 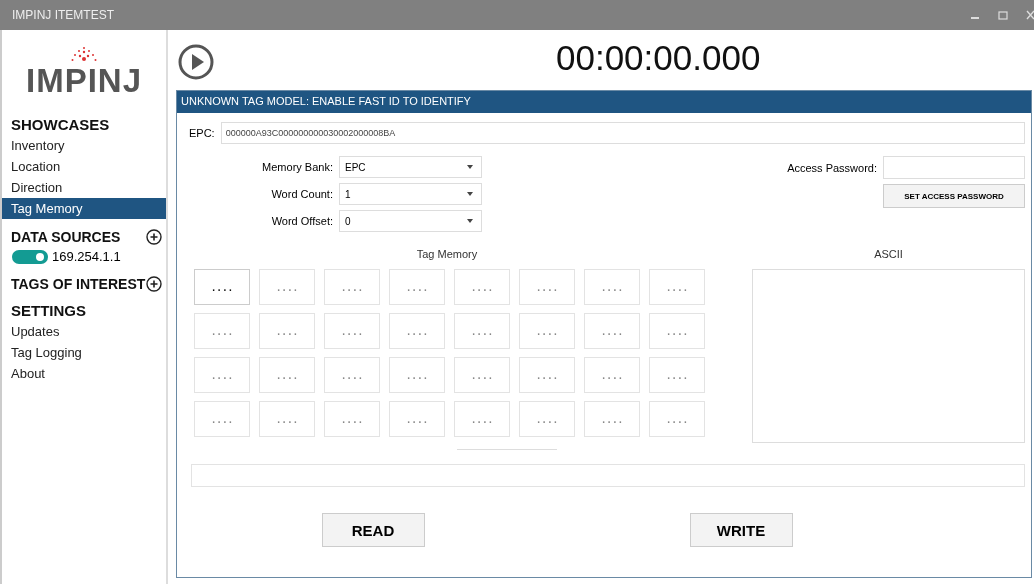 What do you see at coordinates (888, 254) in the screenshot?
I see `section-title: ASCII` at bounding box center [888, 254].